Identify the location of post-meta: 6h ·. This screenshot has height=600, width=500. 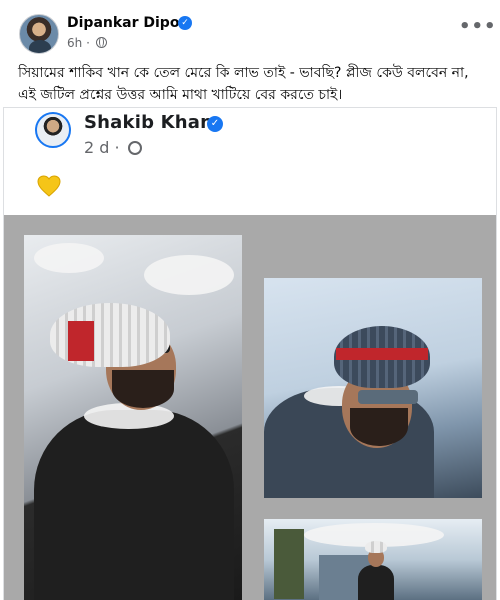
(87, 43).